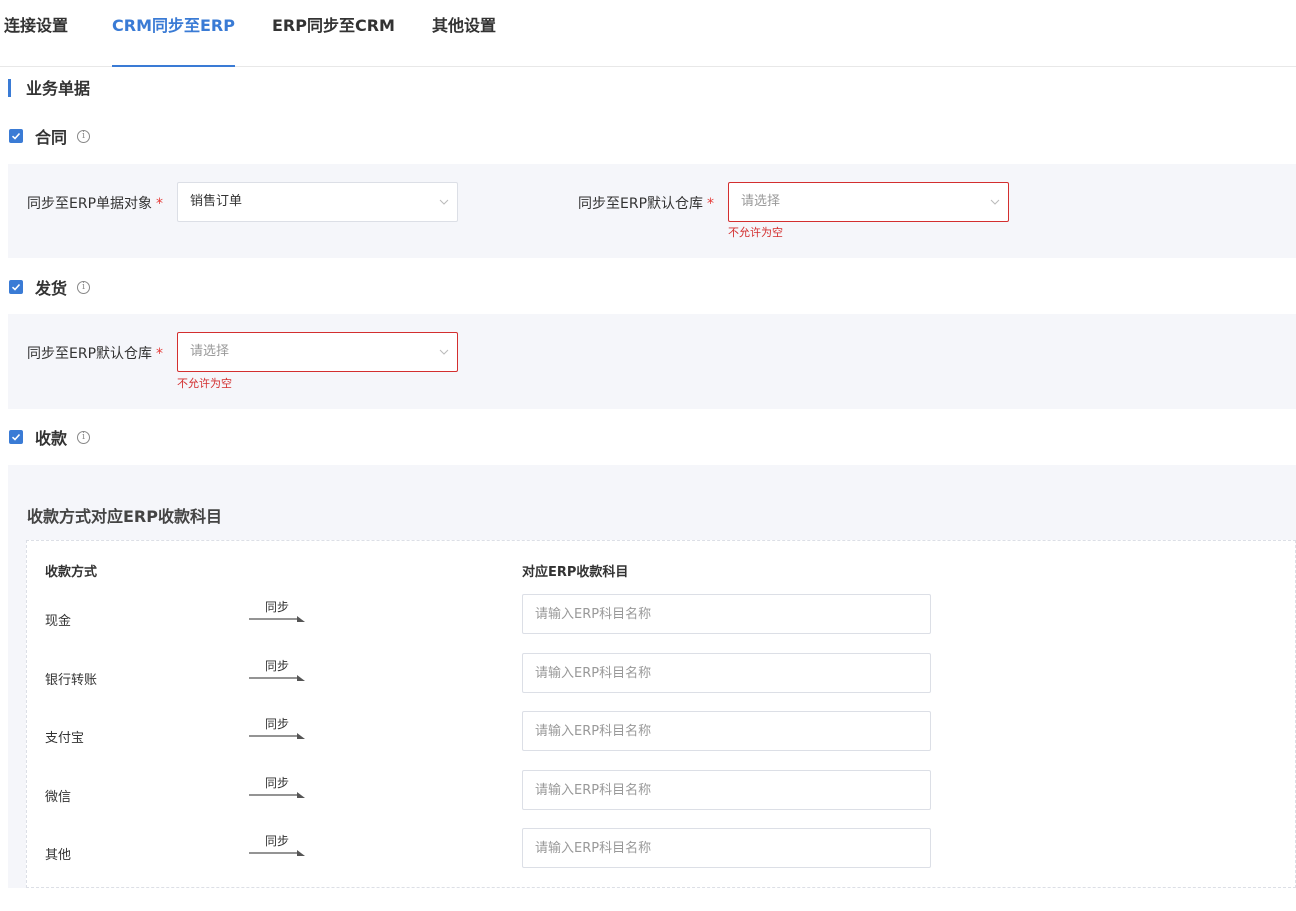 The image size is (1296, 911). Describe the element at coordinates (575, 572) in the screenshot. I see `col-head-account: 对应ERP收款科目` at that location.